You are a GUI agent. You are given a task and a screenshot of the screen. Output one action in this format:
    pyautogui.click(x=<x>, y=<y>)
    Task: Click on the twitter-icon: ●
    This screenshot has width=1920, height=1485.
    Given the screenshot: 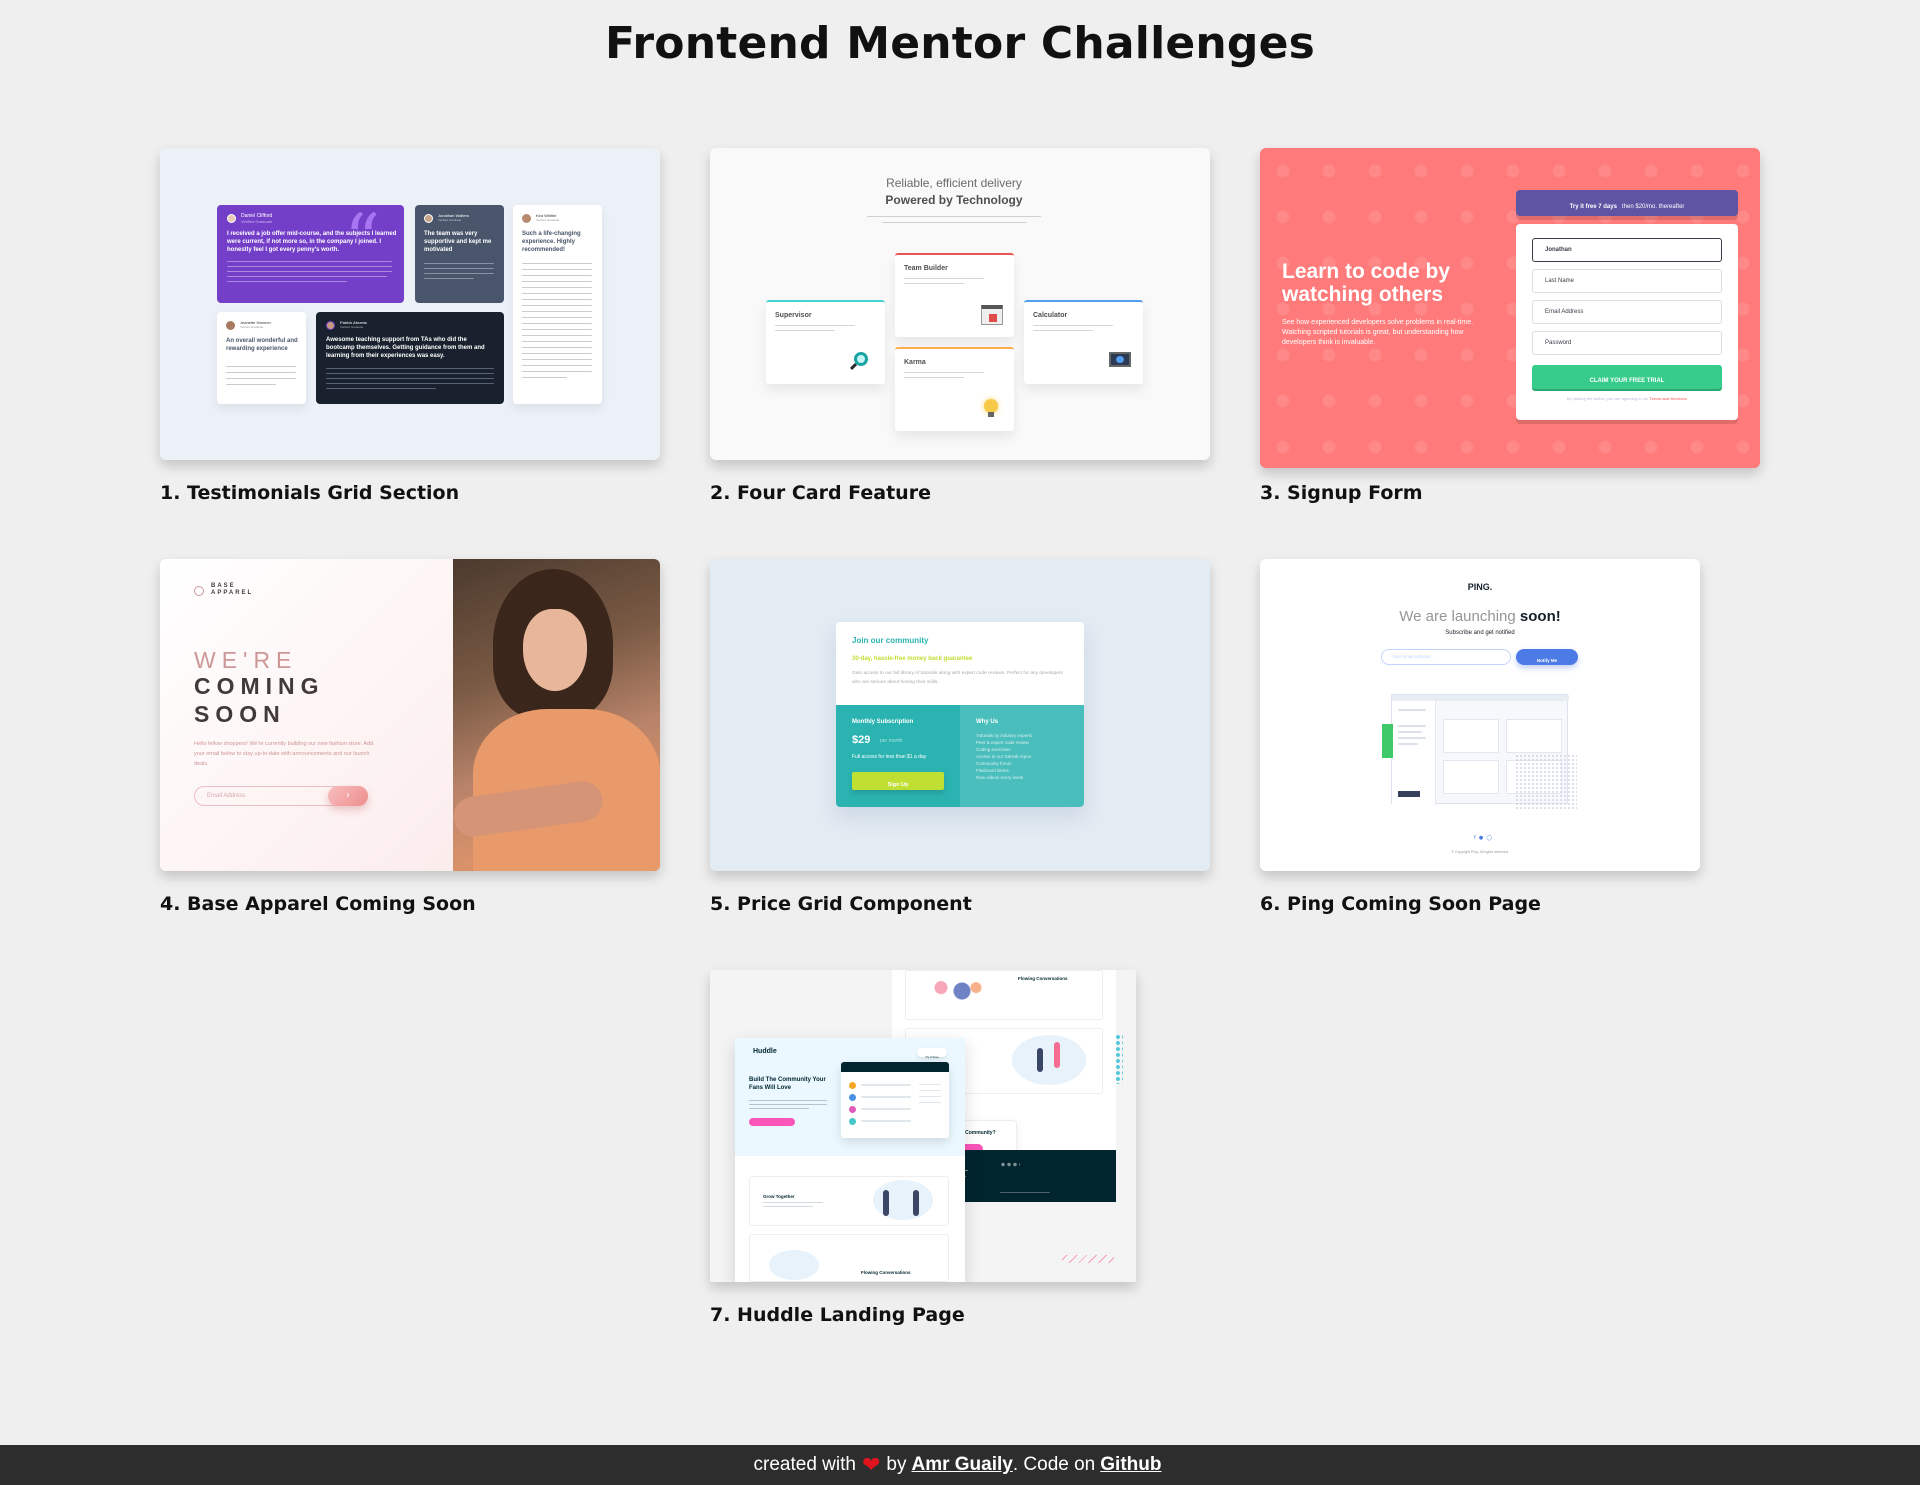 What is the action you would take?
    pyautogui.click(x=1481, y=838)
    